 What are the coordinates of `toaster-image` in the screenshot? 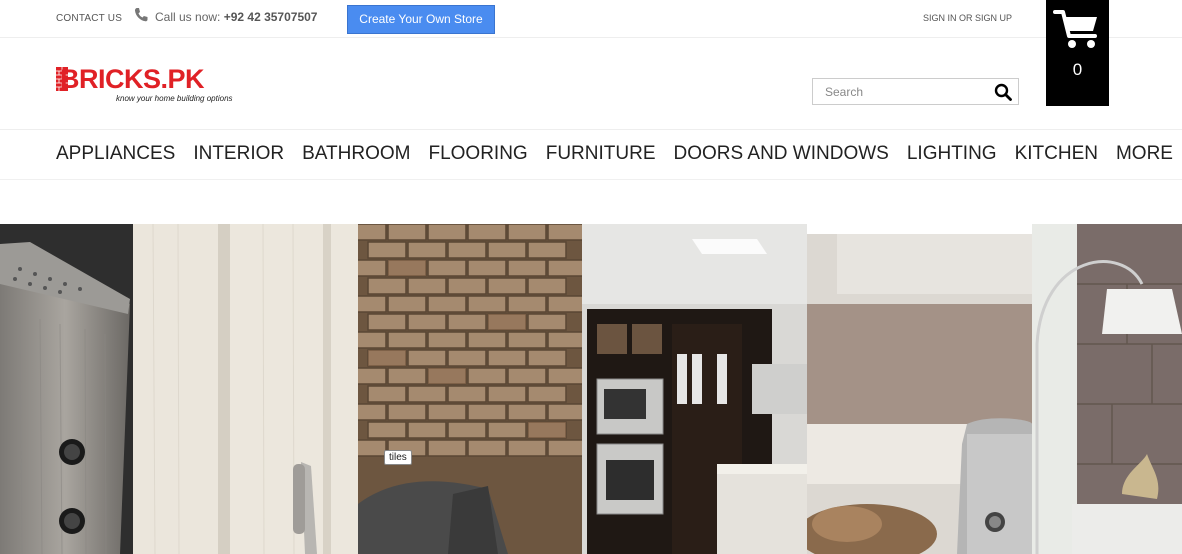 It's located at (919, 389).